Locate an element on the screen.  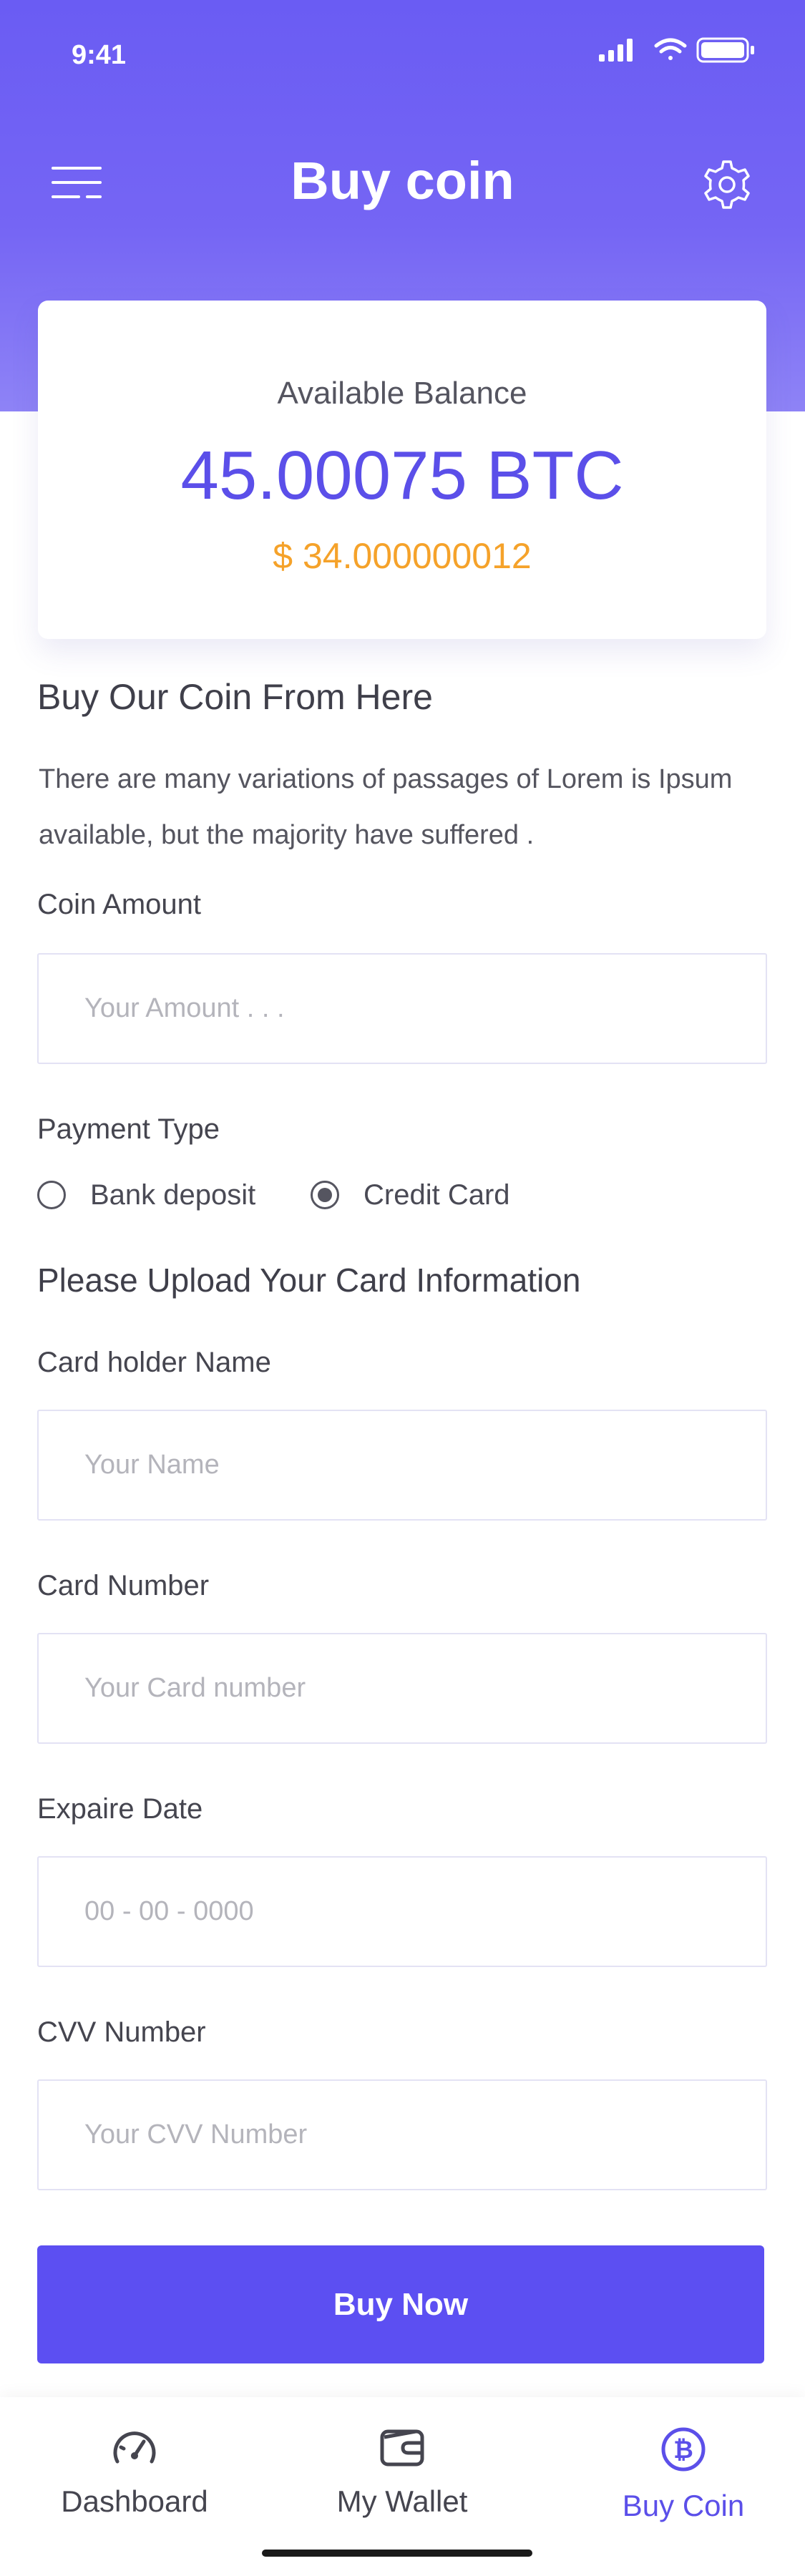
buy-now-button: Buy Now is located at coordinates (400, 2304).